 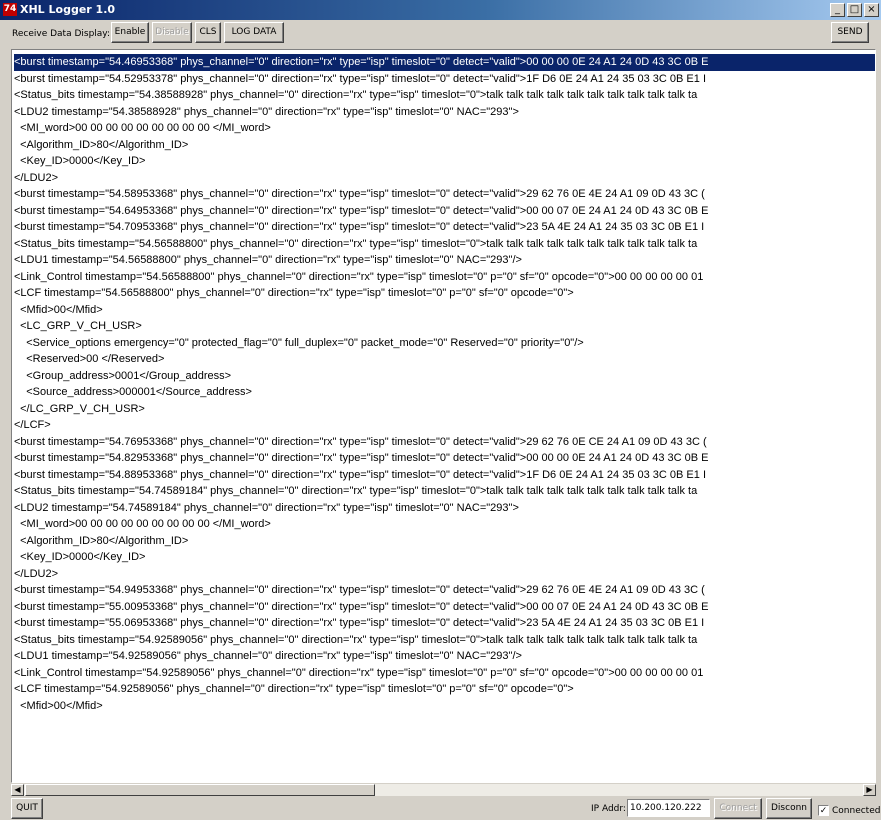 I want to click on scroll-left-icon: ◀, so click(x=17, y=790).